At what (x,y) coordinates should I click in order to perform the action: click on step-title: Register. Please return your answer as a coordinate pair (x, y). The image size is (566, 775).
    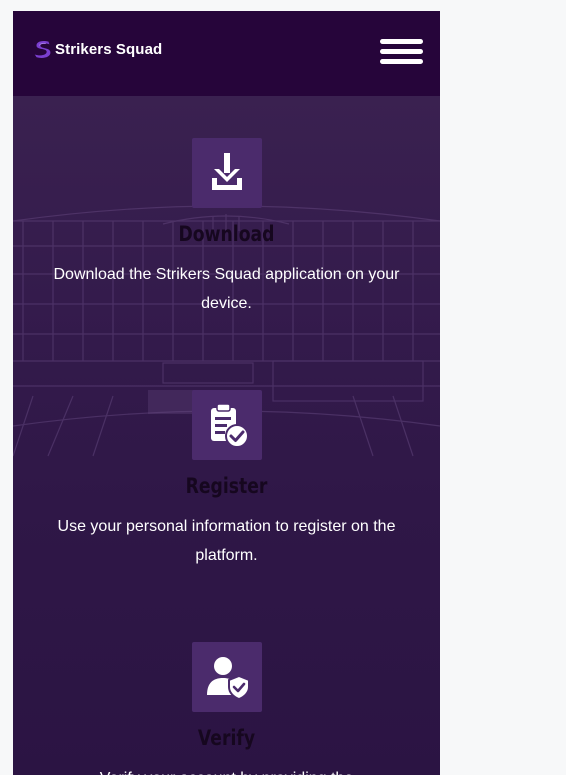
    Looking at the image, I should click on (226, 486).